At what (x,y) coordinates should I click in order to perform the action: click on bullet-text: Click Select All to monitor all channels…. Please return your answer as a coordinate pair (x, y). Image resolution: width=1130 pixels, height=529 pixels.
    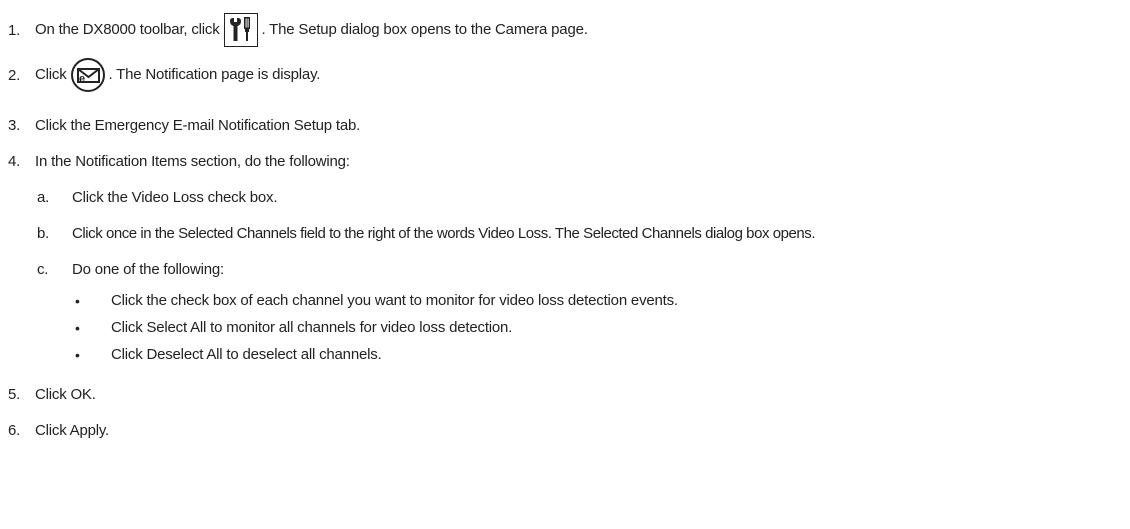
    Looking at the image, I should click on (312, 327).